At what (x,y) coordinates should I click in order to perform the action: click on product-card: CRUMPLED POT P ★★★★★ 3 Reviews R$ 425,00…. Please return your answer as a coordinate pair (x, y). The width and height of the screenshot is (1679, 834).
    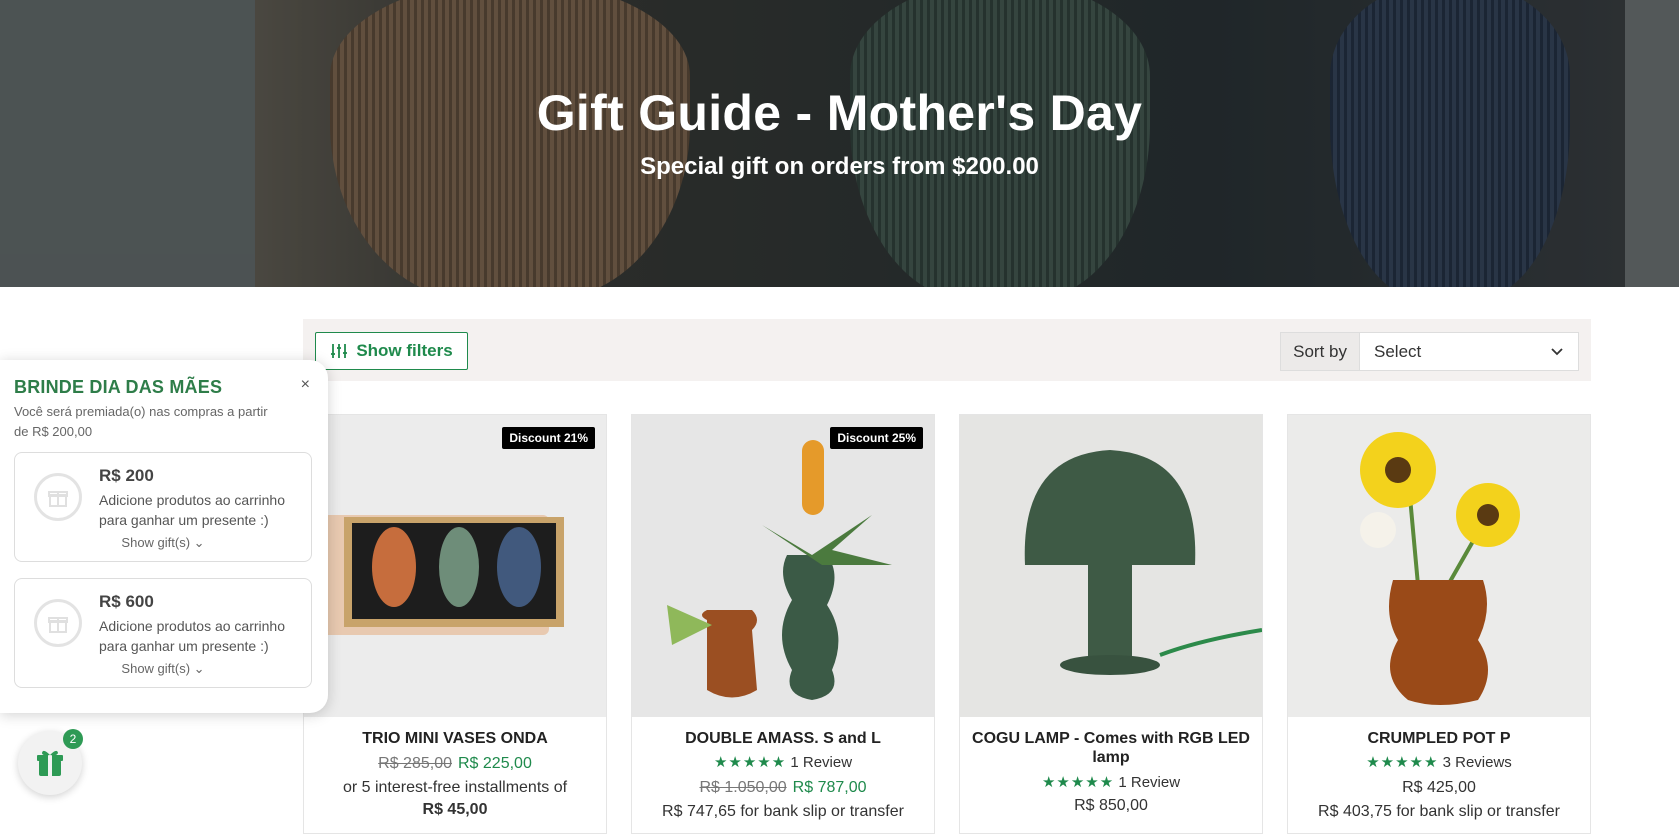
    Looking at the image, I should click on (1439, 624).